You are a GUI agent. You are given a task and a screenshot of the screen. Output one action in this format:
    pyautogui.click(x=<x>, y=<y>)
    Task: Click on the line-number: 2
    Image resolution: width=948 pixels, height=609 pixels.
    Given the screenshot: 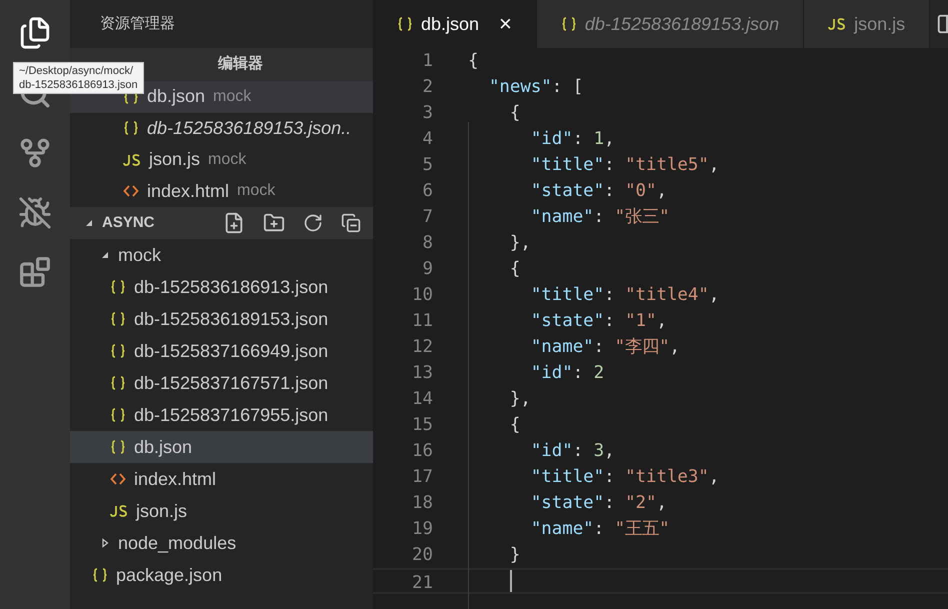 What is the action you would take?
    pyautogui.click(x=427, y=87)
    